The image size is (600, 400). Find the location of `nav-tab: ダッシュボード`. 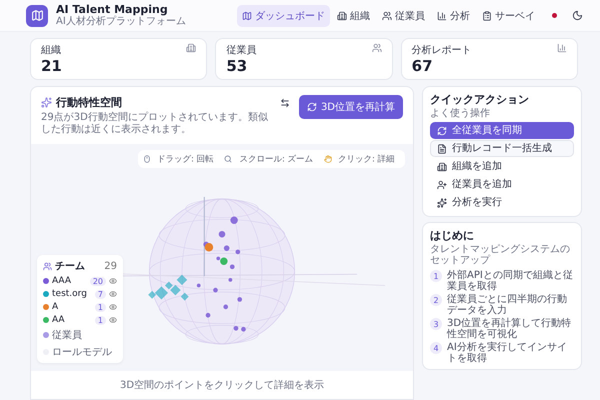

nav-tab: ダッシュボード is located at coordinates (283, 15).